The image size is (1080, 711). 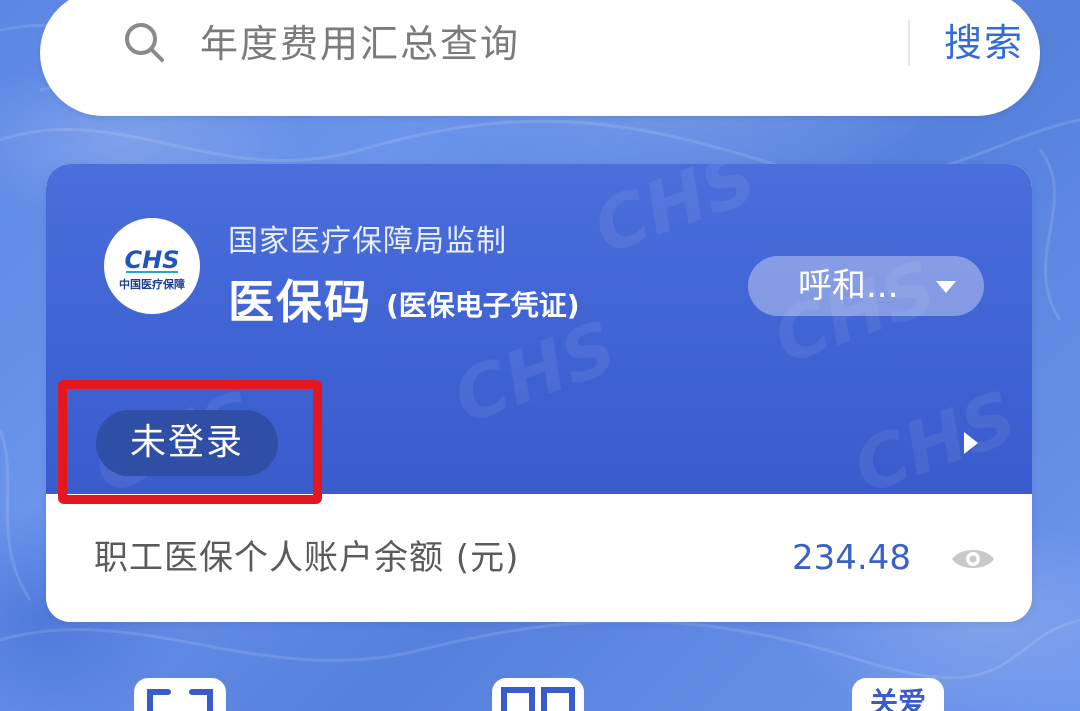 I want to click on chs-emblem-icon: CHS, so click(x=152, y=260).